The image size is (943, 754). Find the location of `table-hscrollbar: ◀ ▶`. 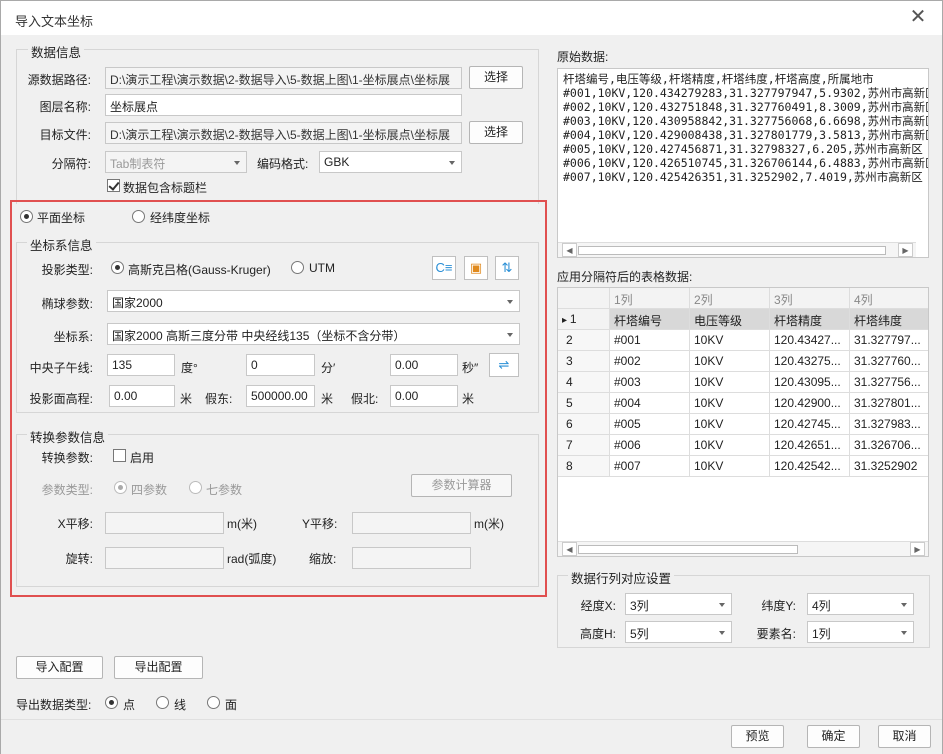

table-hscrollbar: ◀ ▶ is located at coordinates (743, 548).